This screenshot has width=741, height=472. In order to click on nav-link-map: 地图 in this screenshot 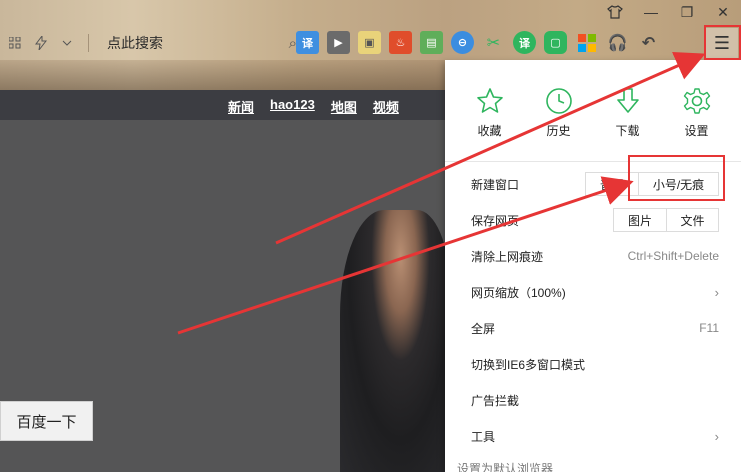, I will do `click(344, 106)`.